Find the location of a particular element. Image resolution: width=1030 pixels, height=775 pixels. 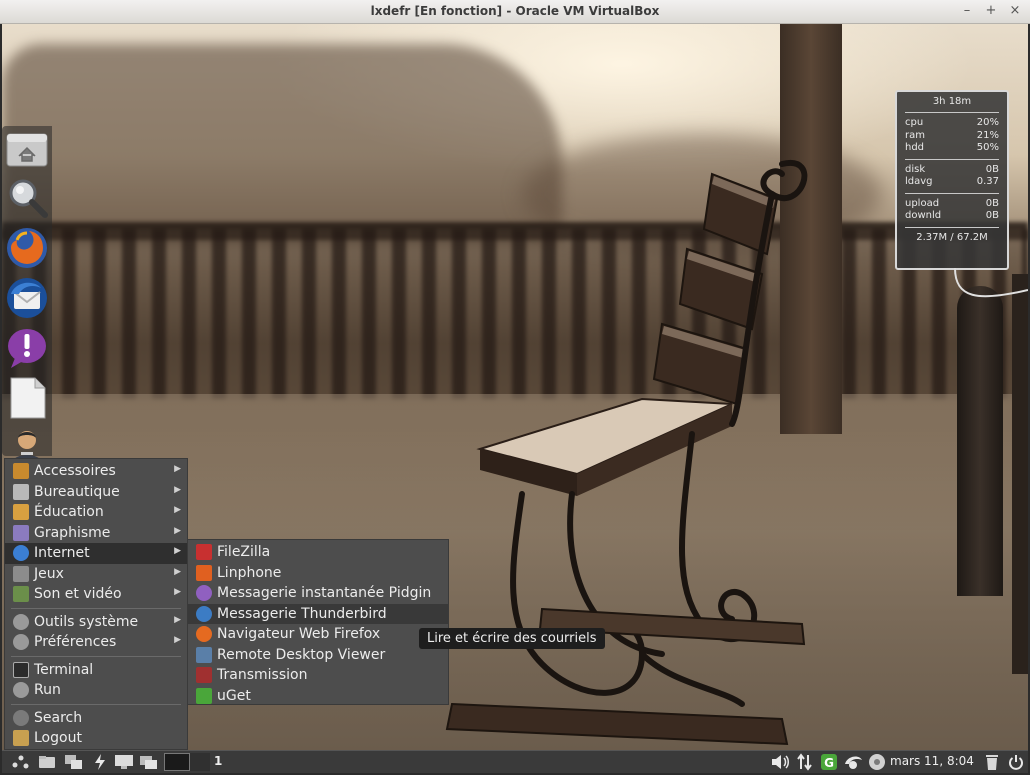

menu-item-label: Son et vidéo is located at coordinates (78, 594).